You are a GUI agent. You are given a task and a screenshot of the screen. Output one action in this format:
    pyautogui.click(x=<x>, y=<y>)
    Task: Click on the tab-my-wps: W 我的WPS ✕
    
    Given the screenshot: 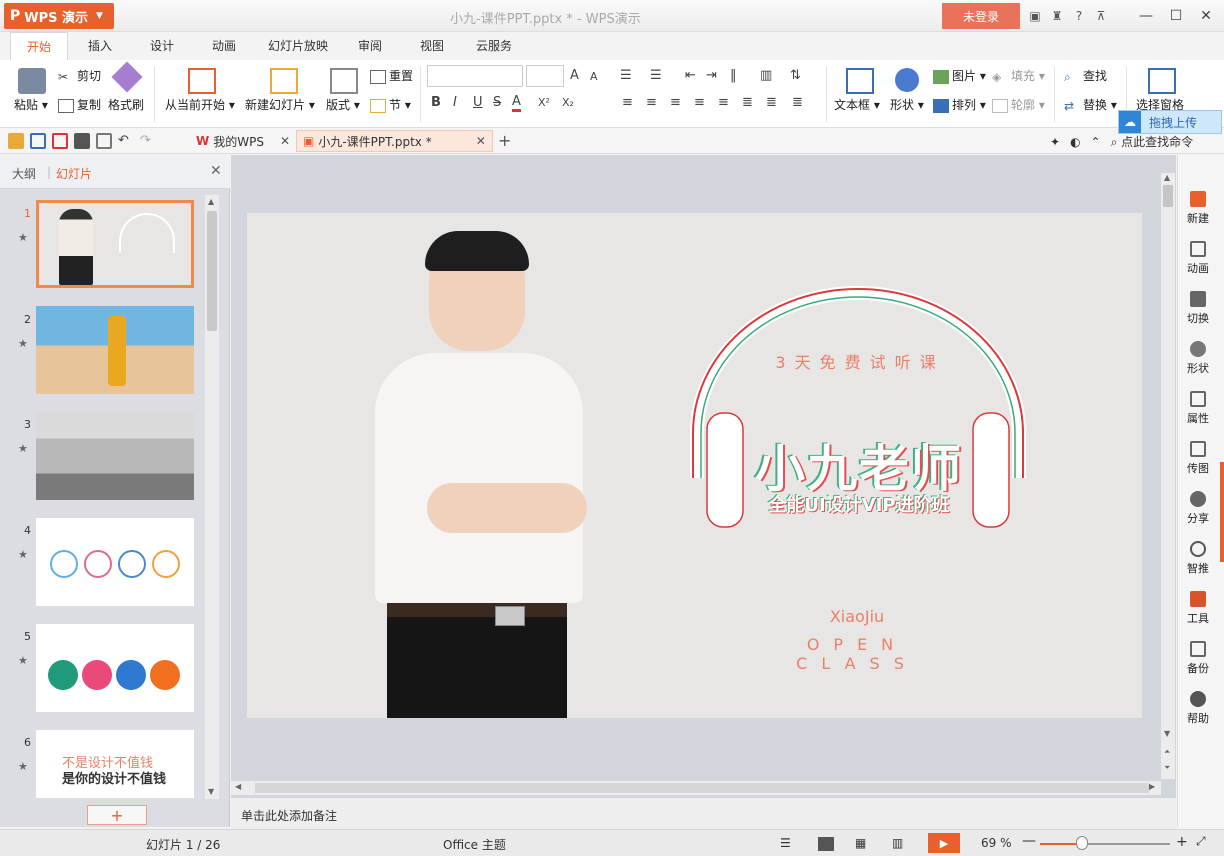 What is the action you would take?
    pyautogui.click(x=243, y=141)
    